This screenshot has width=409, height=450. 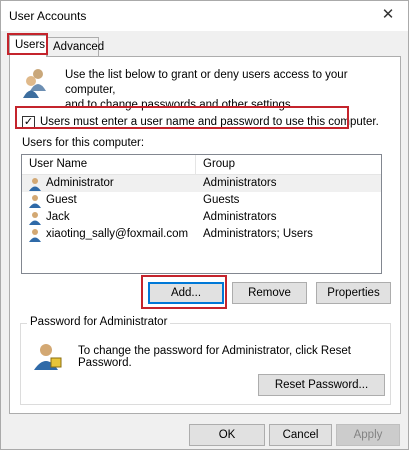 I want to click on password-group-title: Password for Administrator, so click(x=99, y=322).